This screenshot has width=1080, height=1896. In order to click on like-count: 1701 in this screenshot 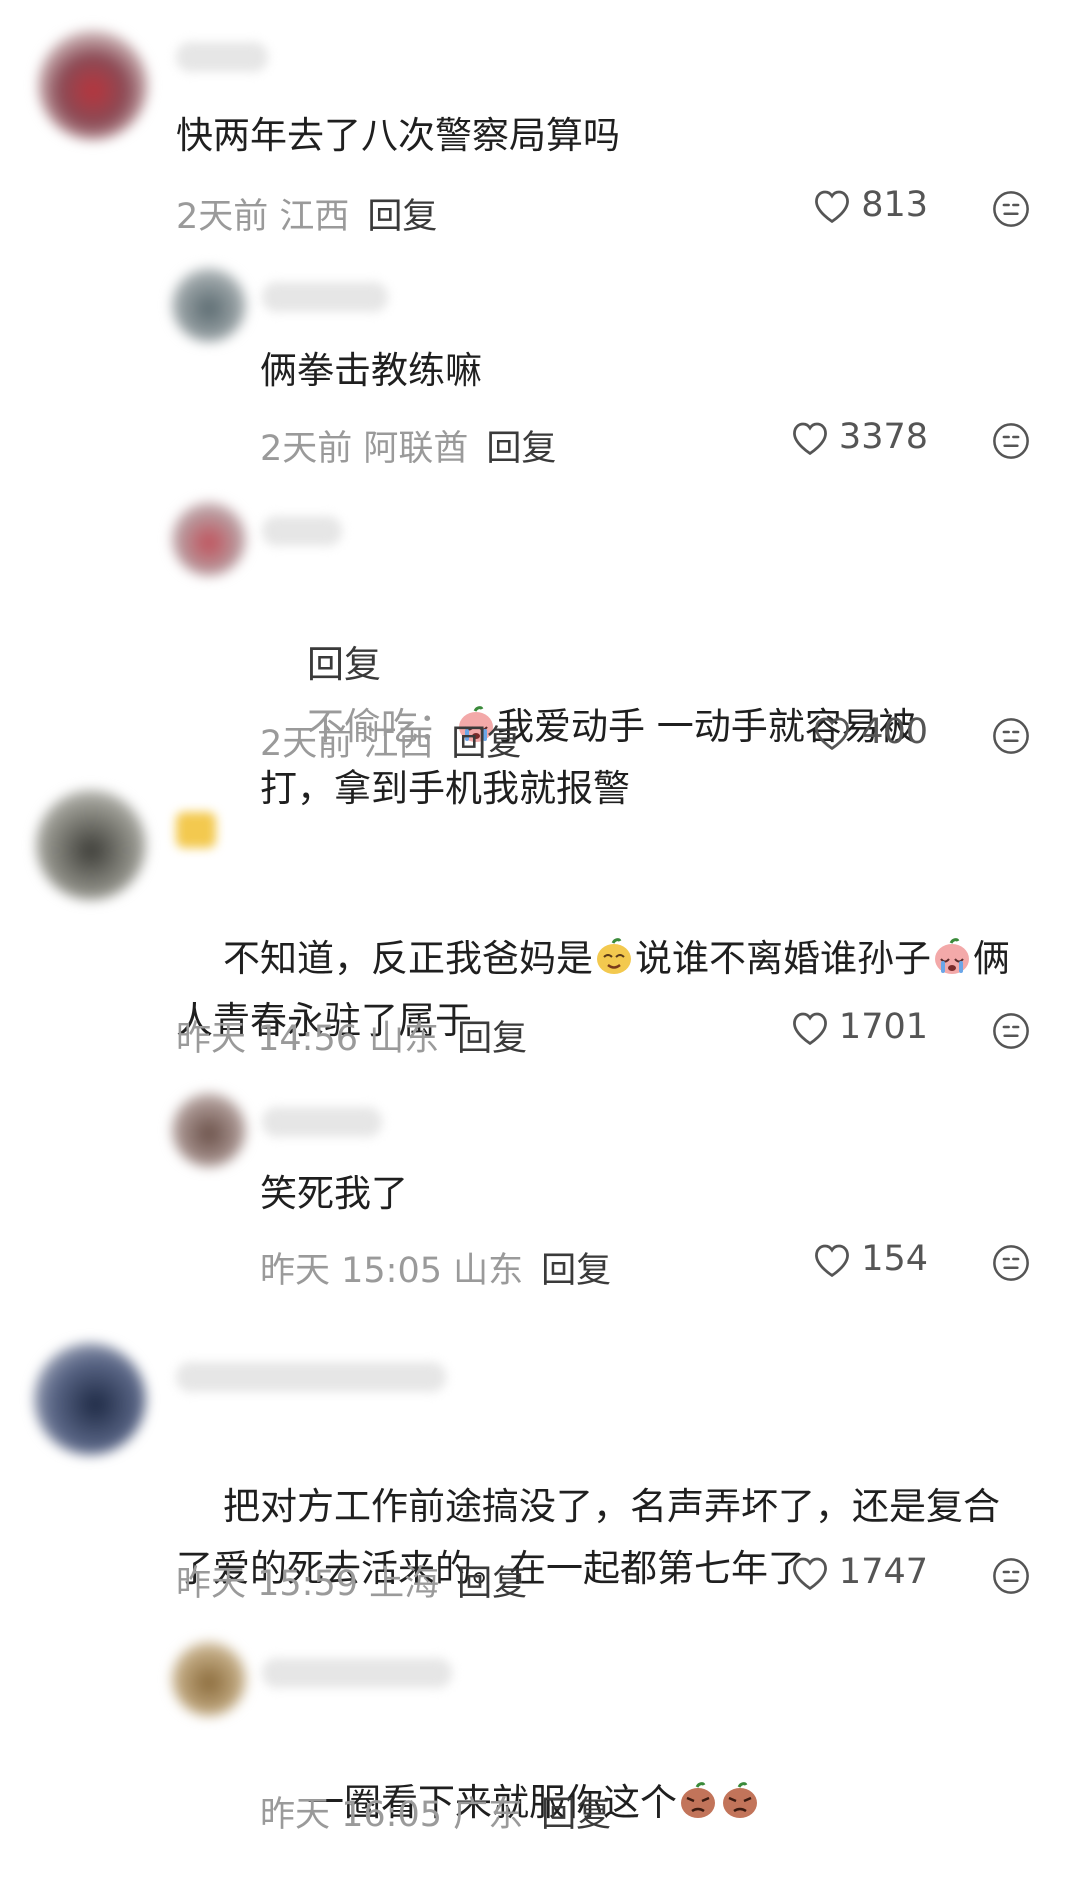, I will do `click(883, 1027)`.